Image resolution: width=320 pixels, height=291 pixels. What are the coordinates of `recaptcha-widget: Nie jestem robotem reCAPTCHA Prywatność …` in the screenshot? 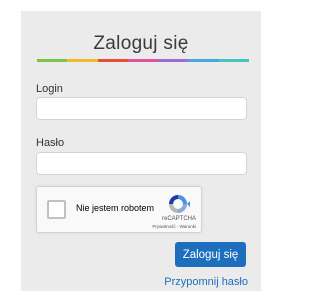 It's located at (119, 209).